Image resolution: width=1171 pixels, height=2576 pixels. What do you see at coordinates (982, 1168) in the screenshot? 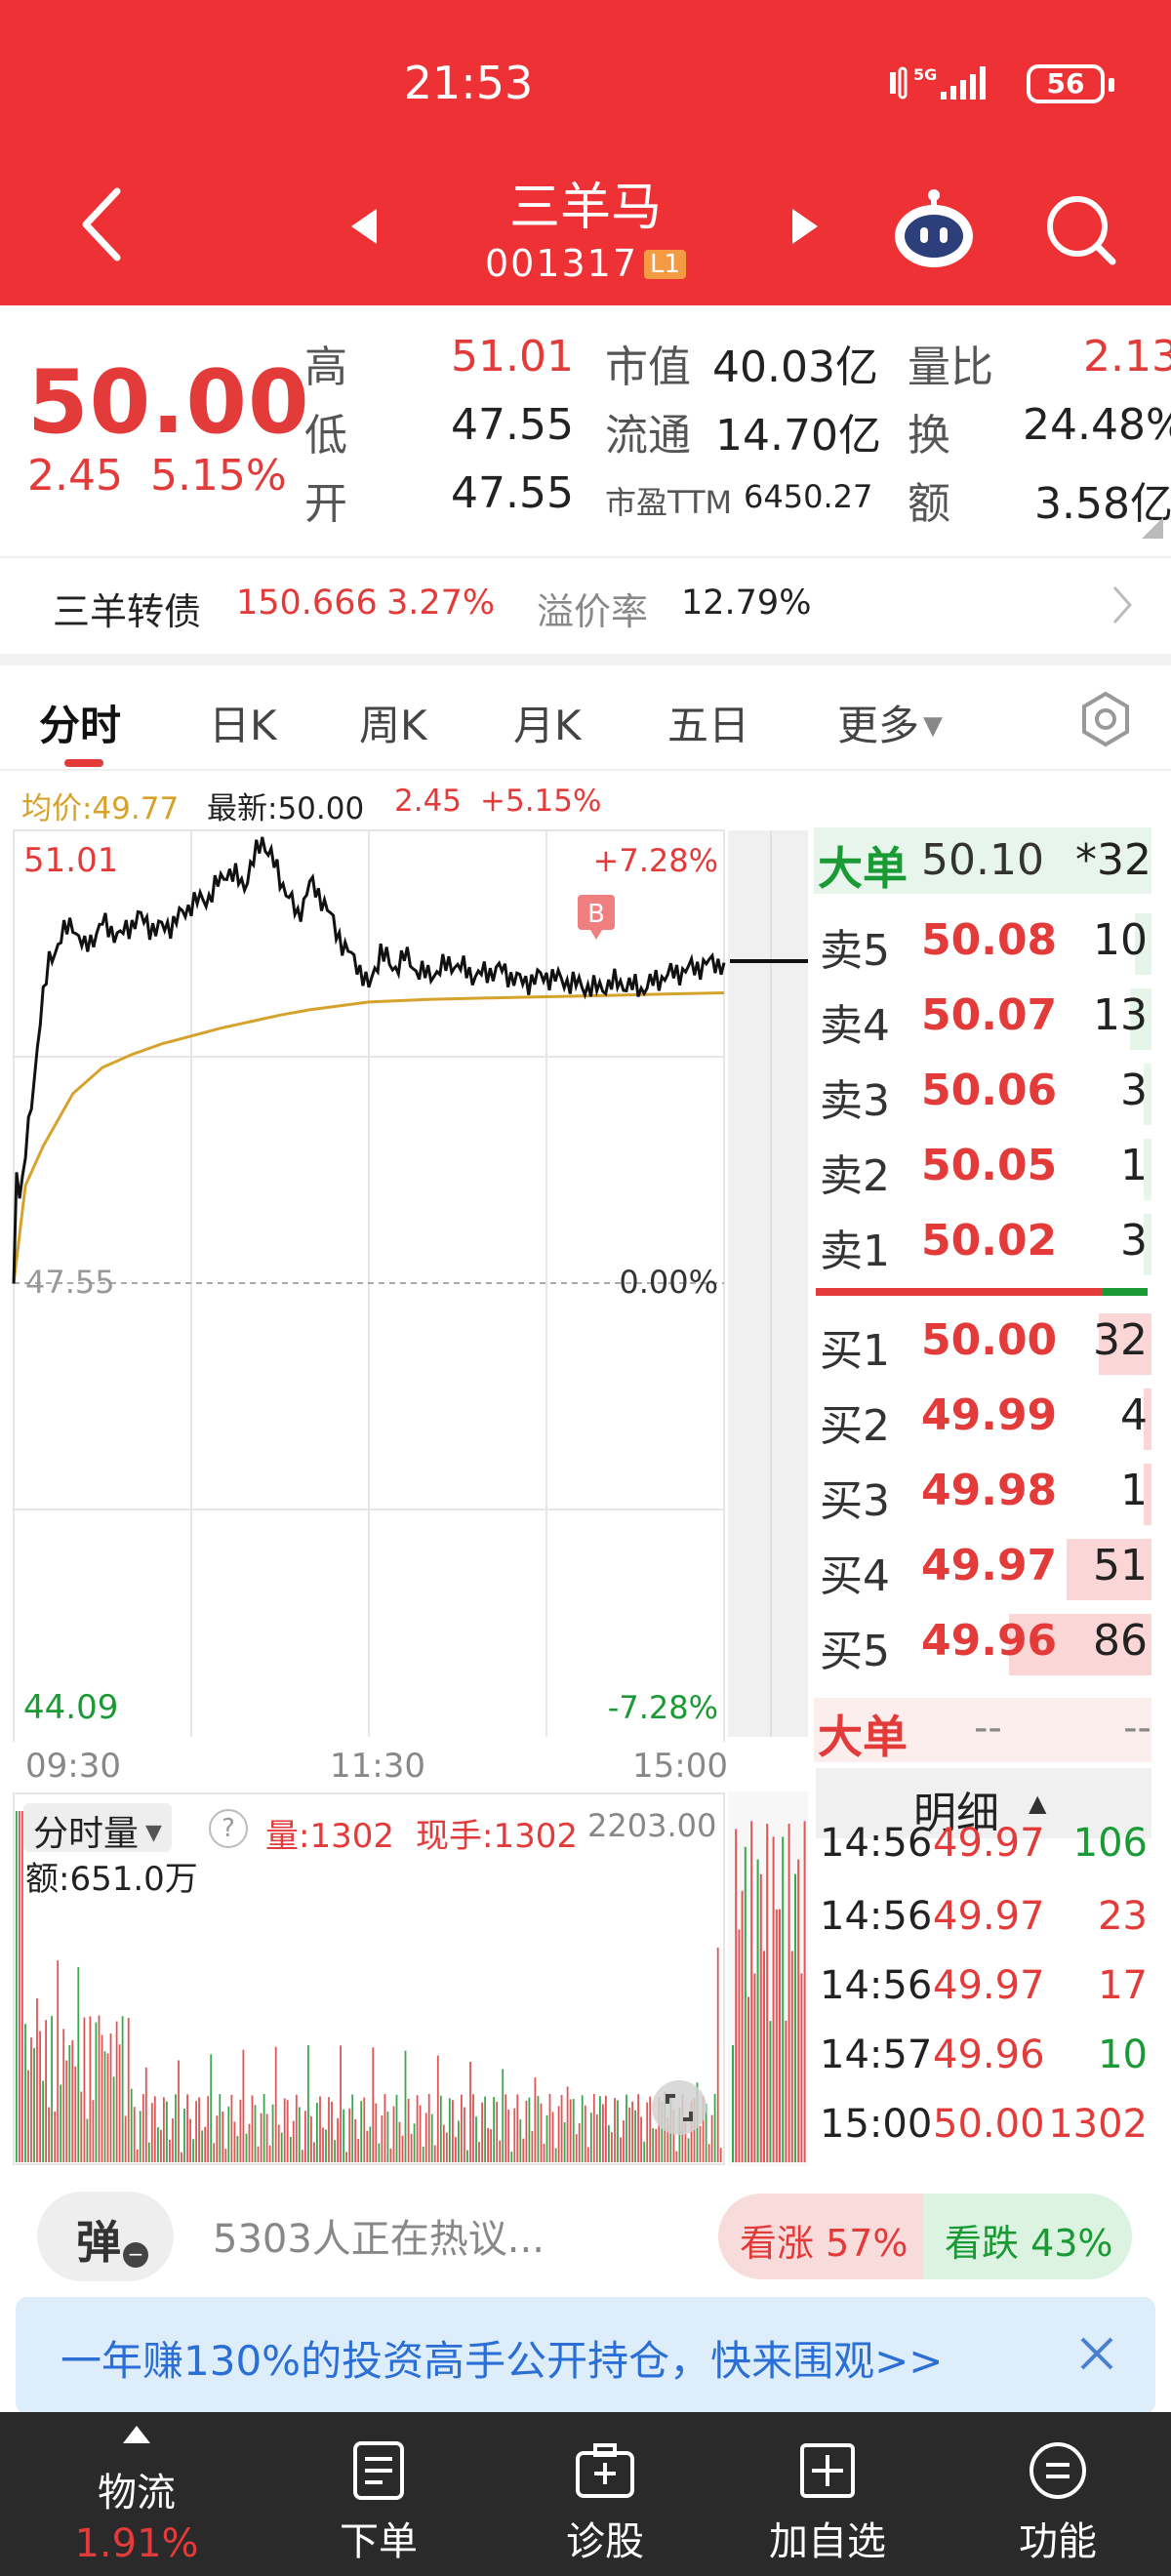
I see `order-book-row: 卖2 50.05 1` at bounding box center [982, 1168].